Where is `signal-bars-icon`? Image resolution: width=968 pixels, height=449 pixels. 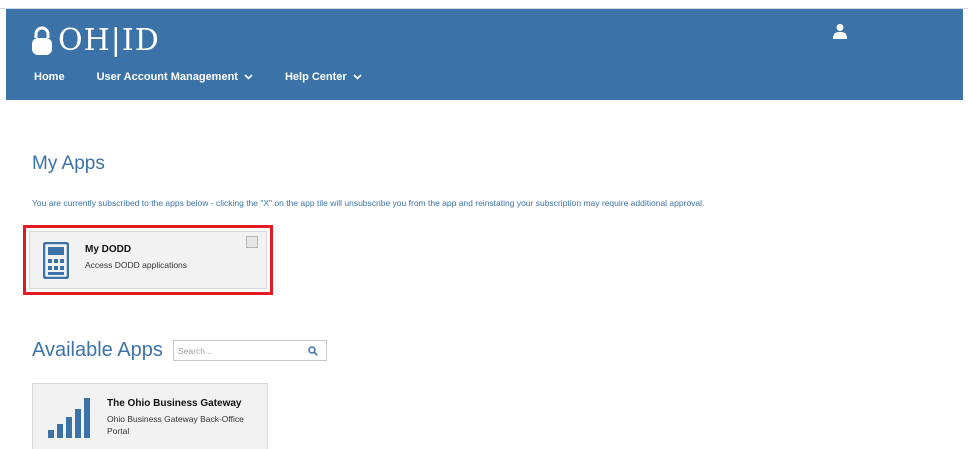
signal-bars-icon is located at coordinates (69, 418).